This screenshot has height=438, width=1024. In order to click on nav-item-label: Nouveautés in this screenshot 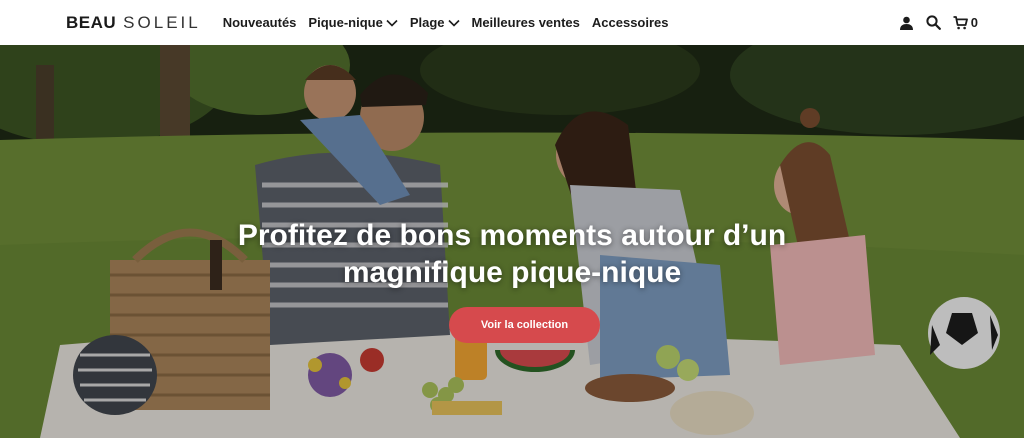, I will do `click(259, 22)`.